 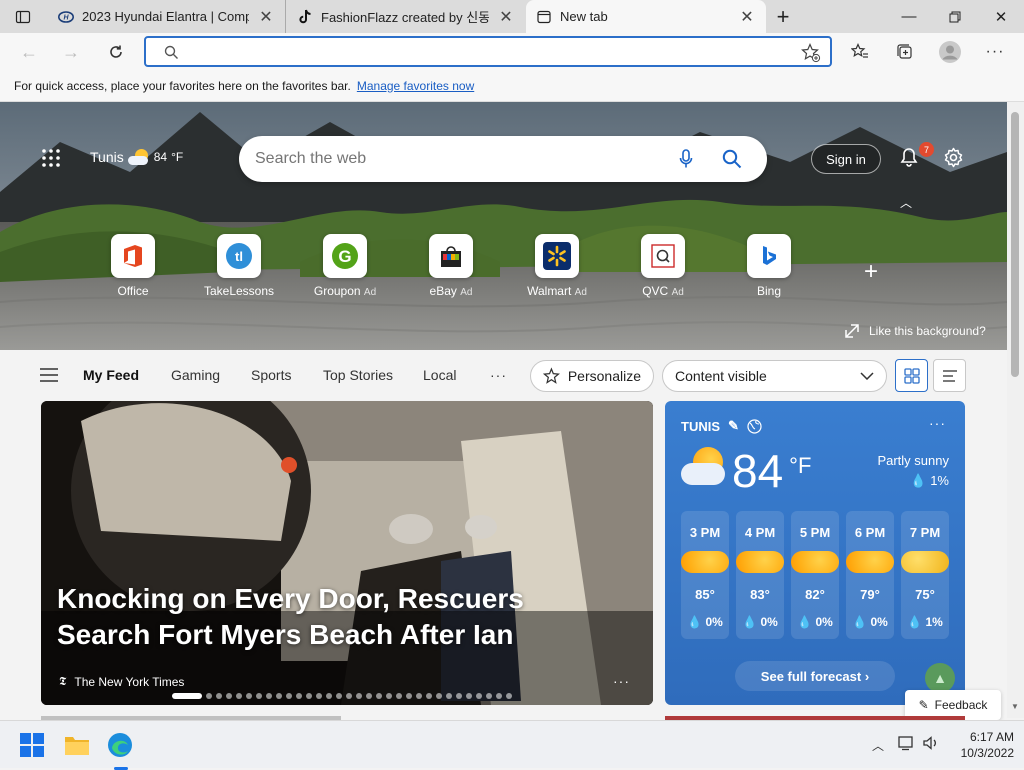 I want to click on hourly-forecast-item: 6 PM 79° 💧 0%, so click(x=870, y=575).